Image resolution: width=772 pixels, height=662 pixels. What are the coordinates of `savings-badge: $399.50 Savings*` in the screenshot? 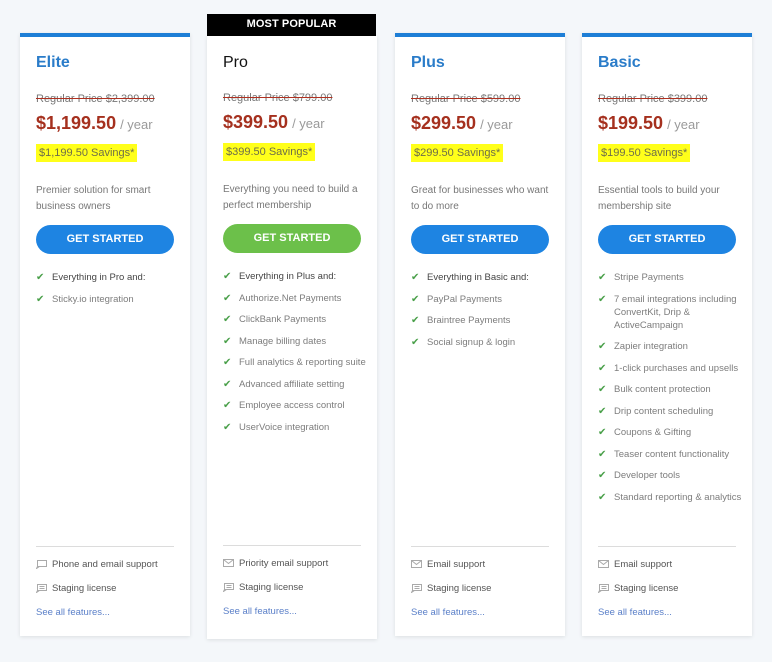 It's located at (269, 152).